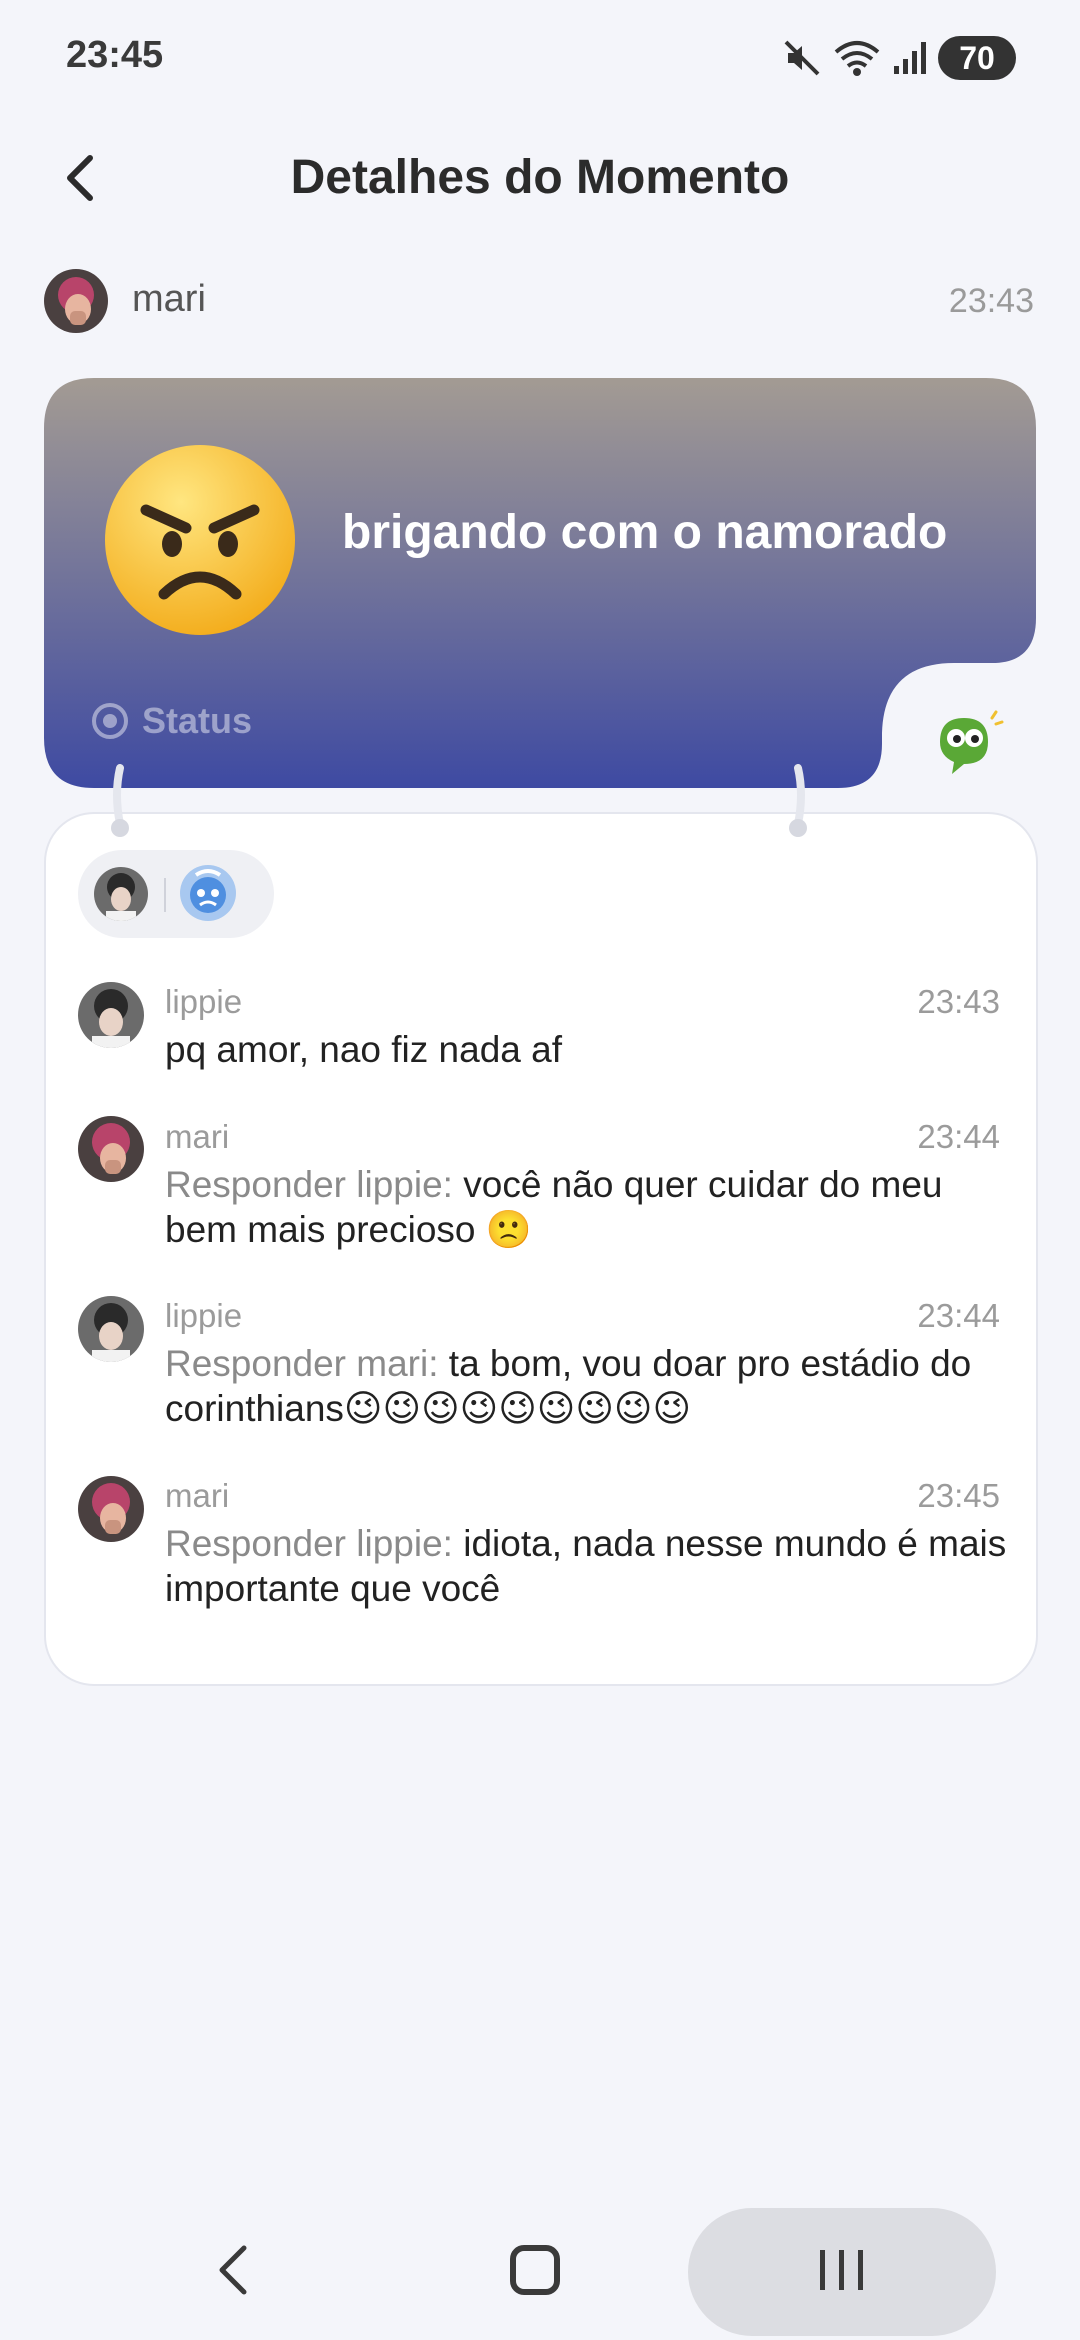  I want to click on mute-icon, so click(802, 58).